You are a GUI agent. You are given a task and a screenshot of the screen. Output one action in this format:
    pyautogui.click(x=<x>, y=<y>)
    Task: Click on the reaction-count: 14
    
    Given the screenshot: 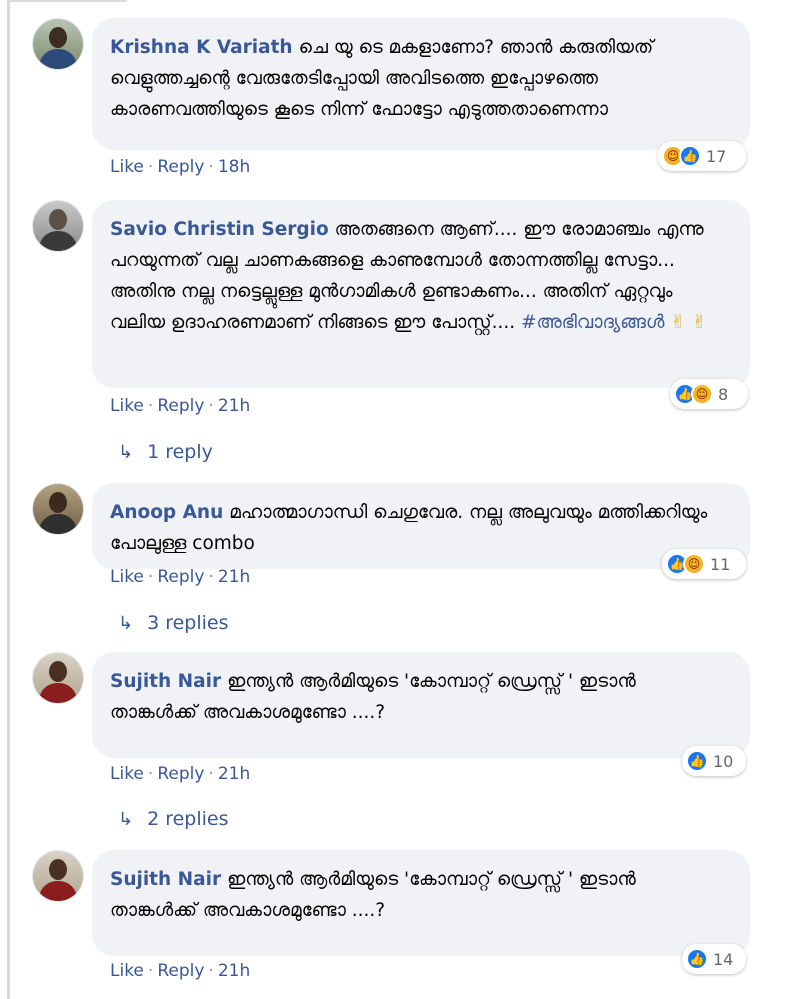 What is the action you would take?
    pyautogui.click(x=723, y=959)
    